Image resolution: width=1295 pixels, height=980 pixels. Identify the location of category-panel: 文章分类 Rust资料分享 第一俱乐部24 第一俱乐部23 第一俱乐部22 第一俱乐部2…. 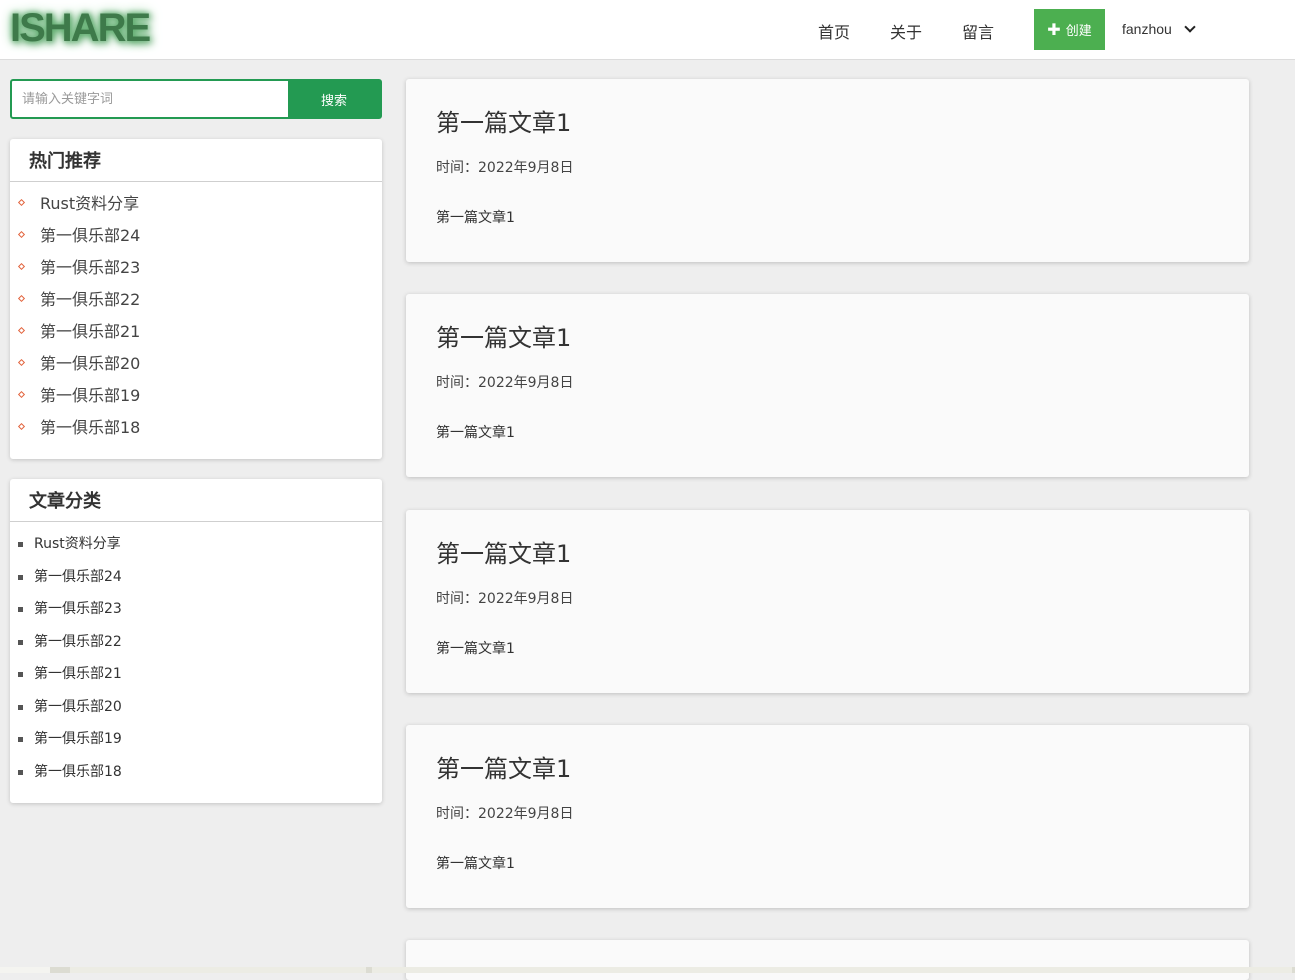
(196, 641).